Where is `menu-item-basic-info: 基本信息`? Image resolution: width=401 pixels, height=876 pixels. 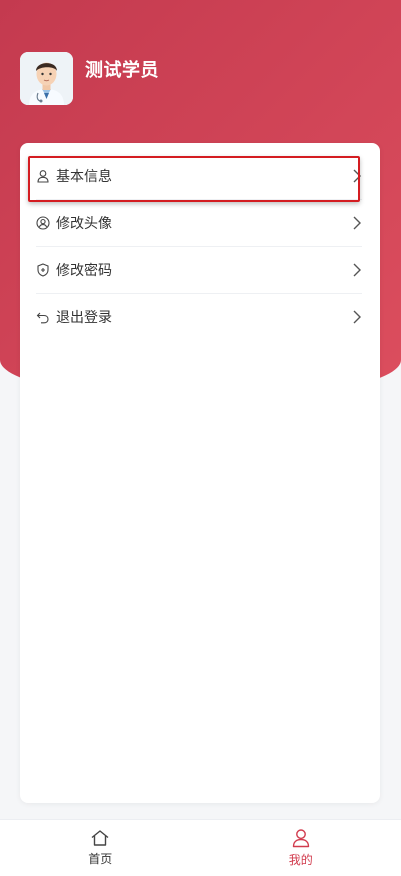
menu-item-basic-info: 基本信息 is located at coordinates (195, 177).